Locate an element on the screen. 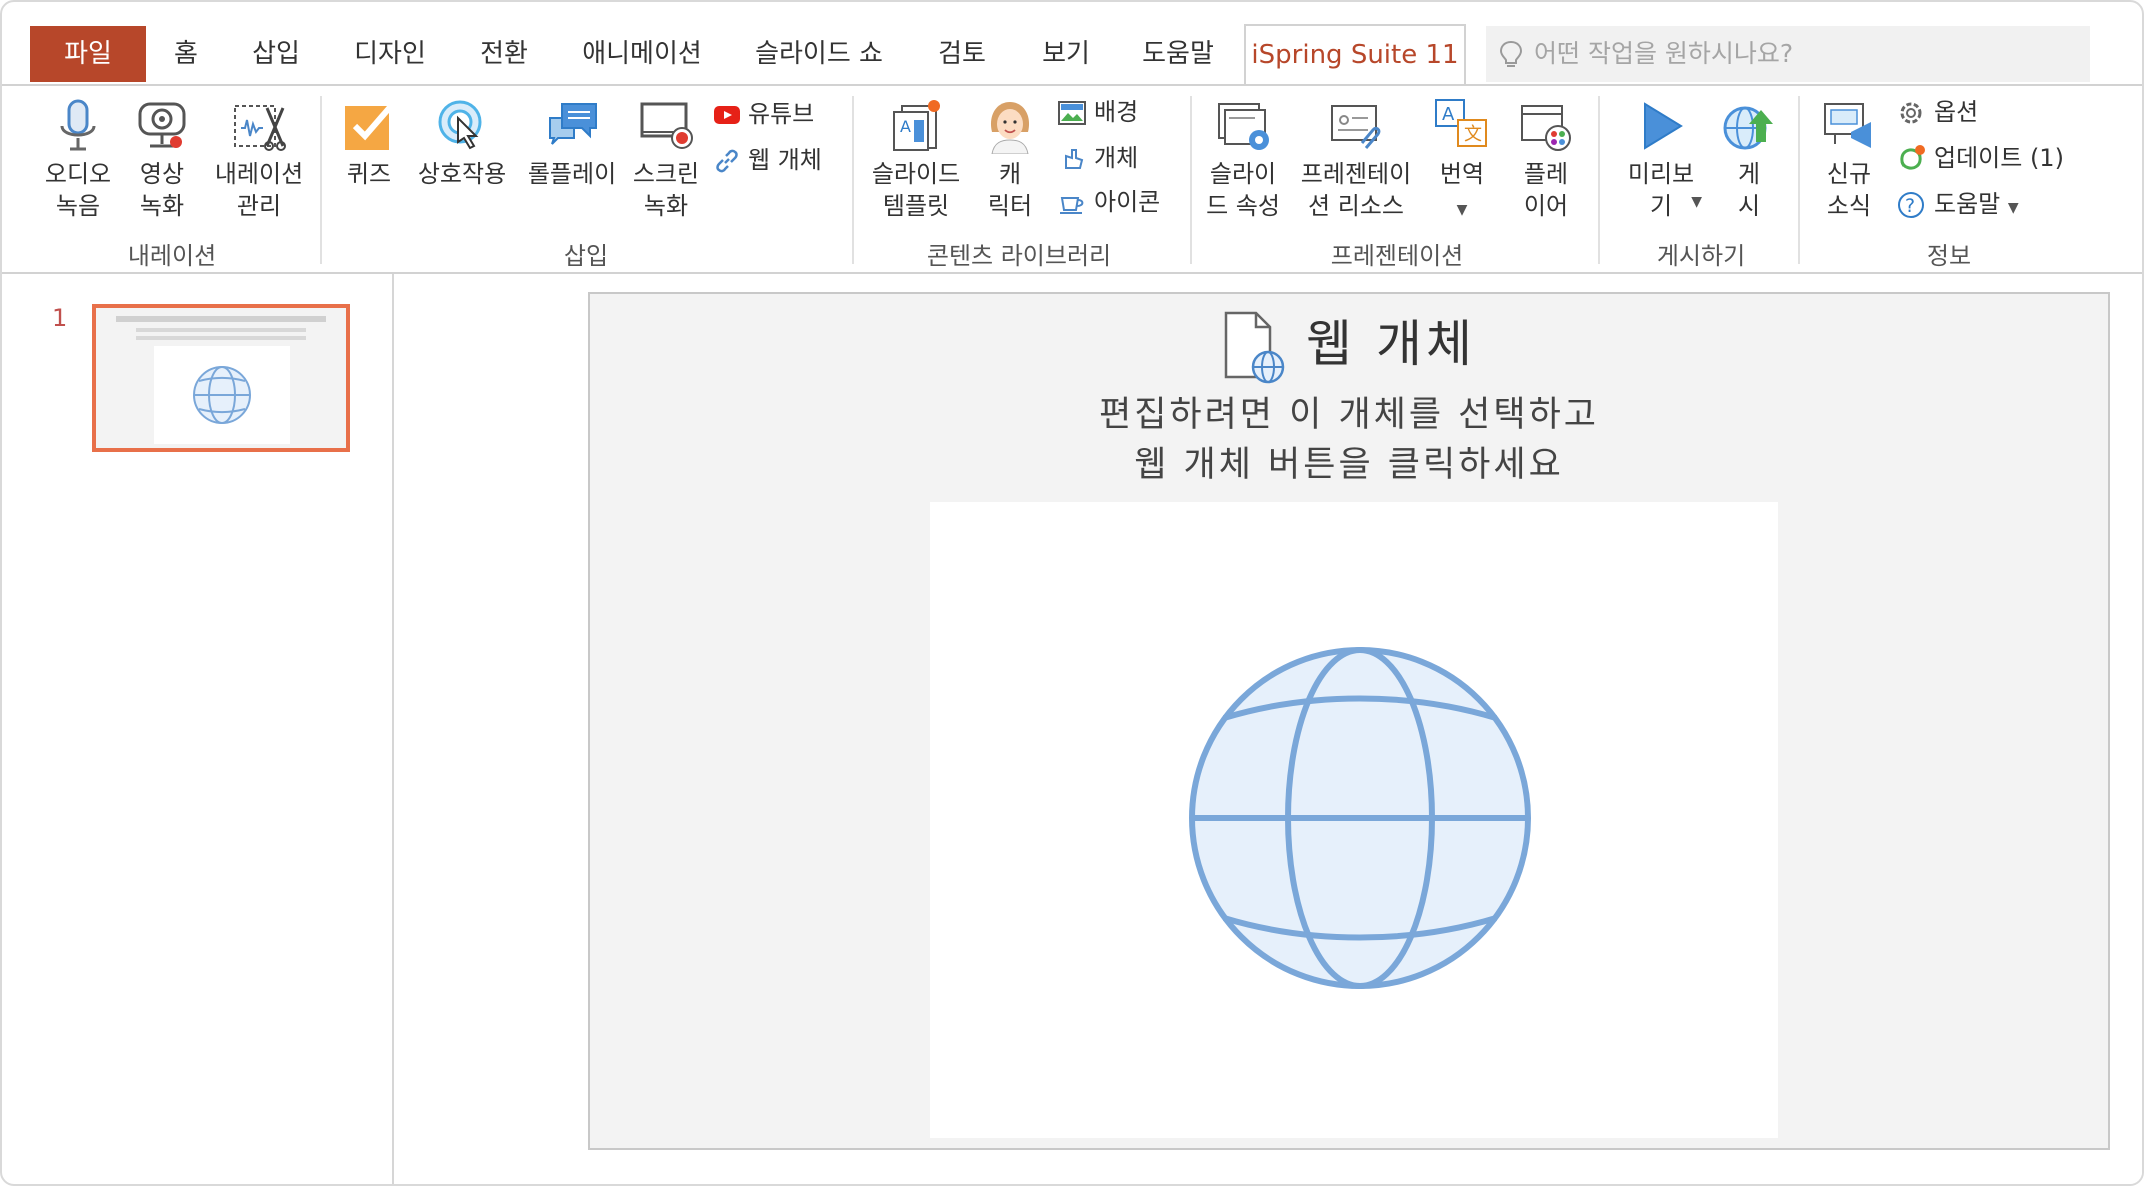  record-audio-button: 오디오 녹음 is located at coordinates (78, 160).